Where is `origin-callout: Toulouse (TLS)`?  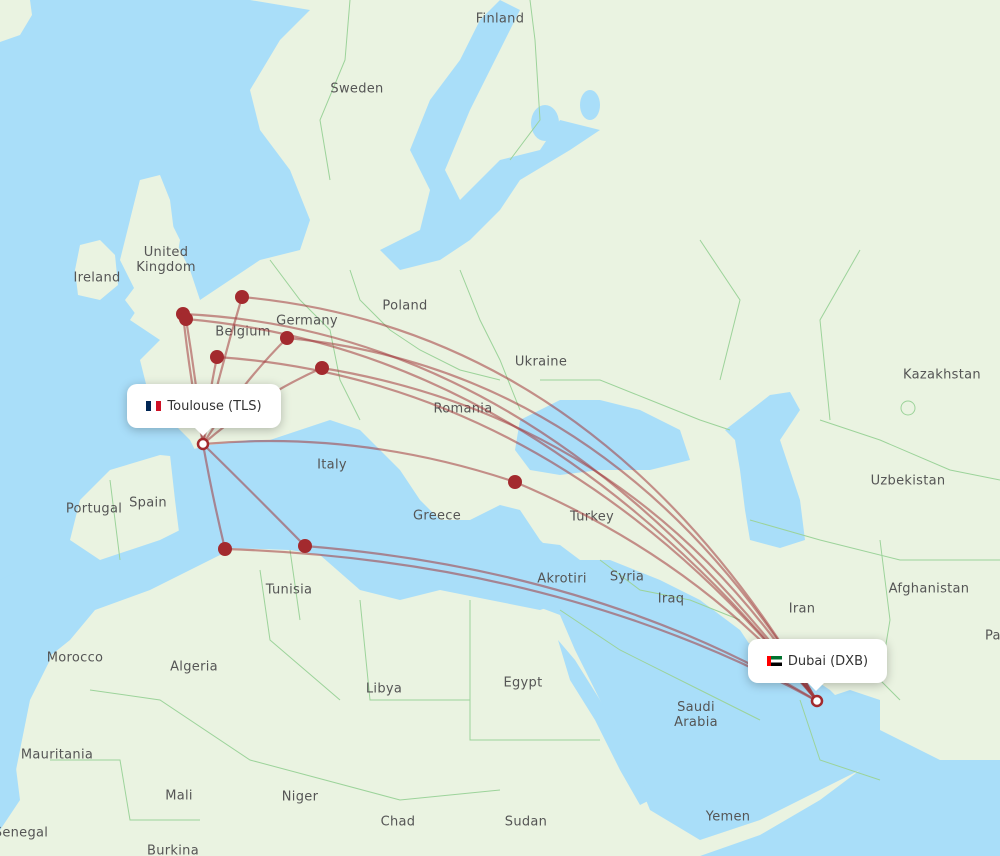 origin-callout: Toulouse (TLS) is located at coordinates (204, 410).